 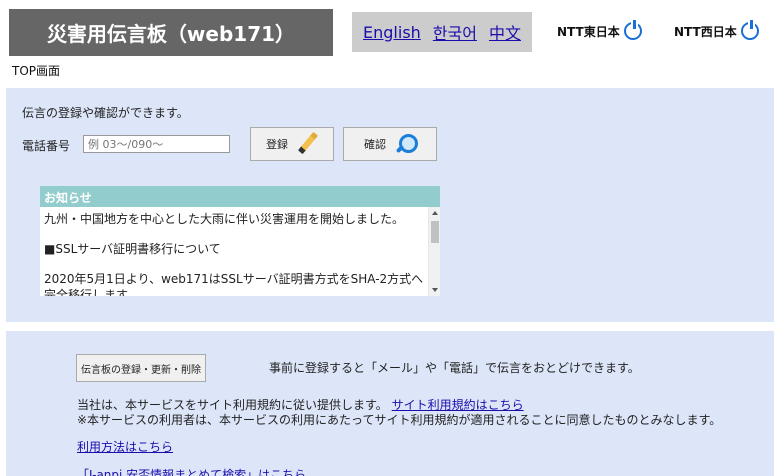 I want to click on lang-link-chinese: 中文, so click(x=505, y=32).